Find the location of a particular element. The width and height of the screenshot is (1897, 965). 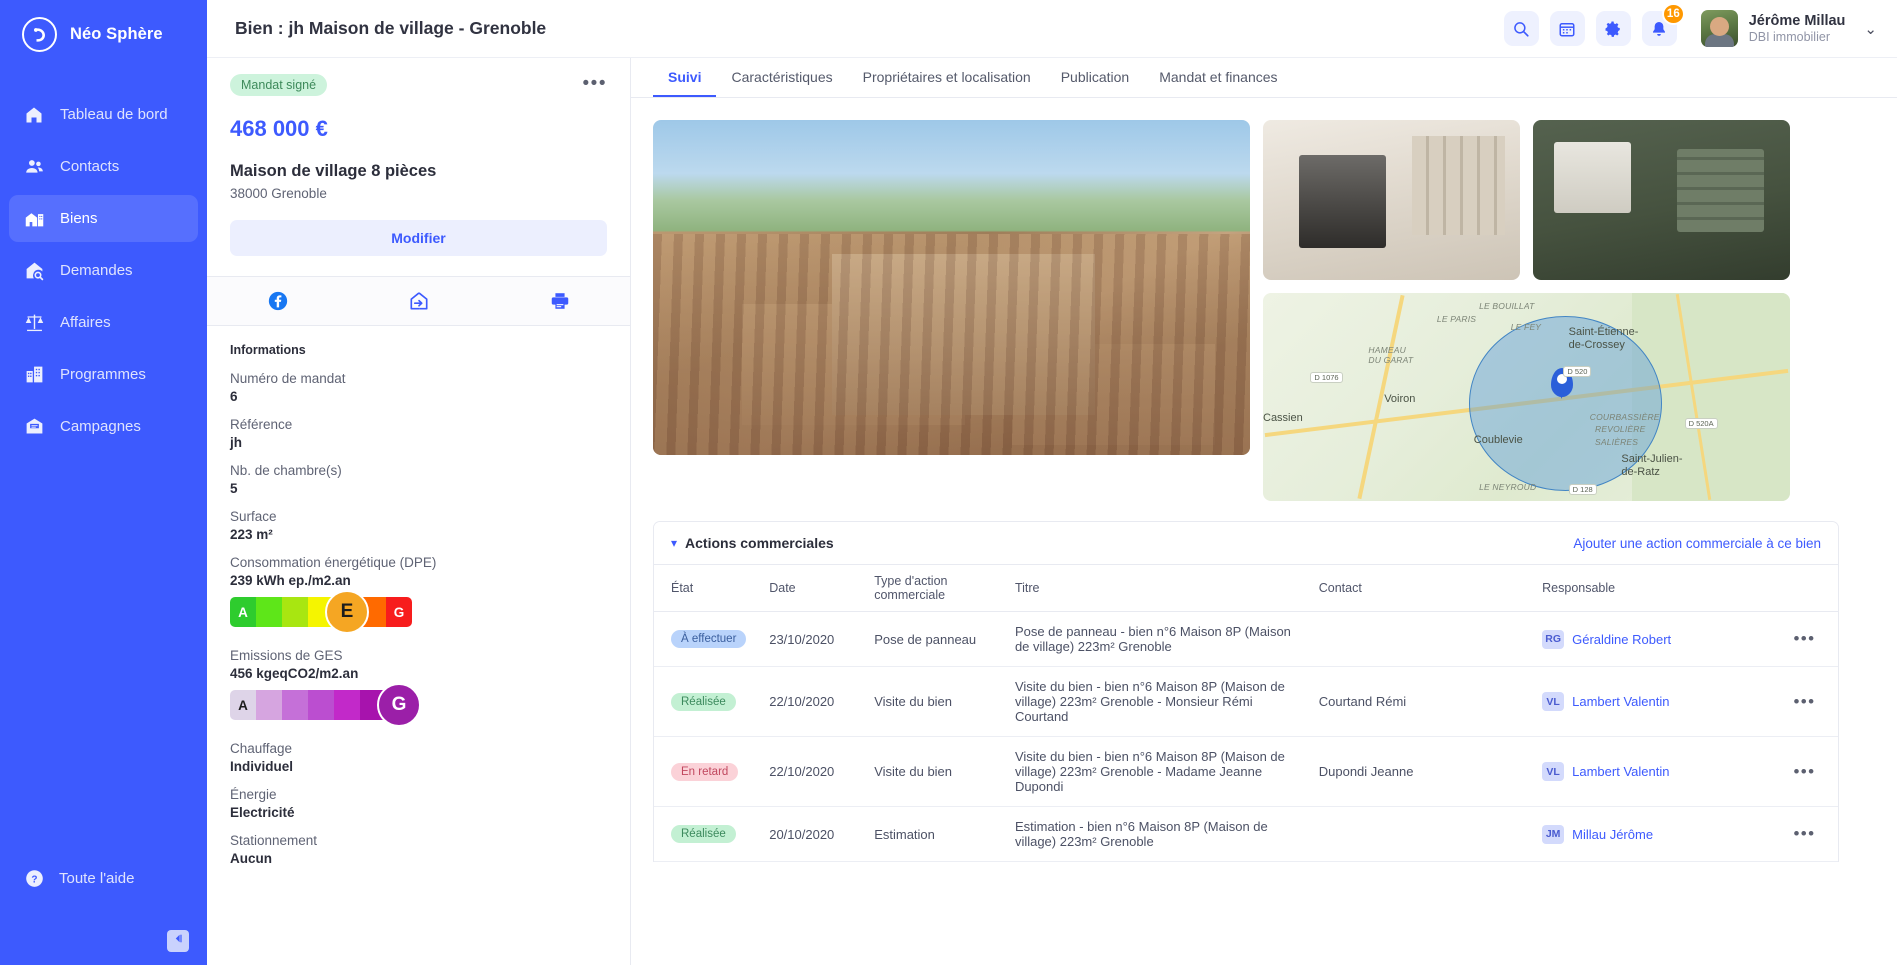

map-town-label: Voiron is located at coordinates (1400, 398).